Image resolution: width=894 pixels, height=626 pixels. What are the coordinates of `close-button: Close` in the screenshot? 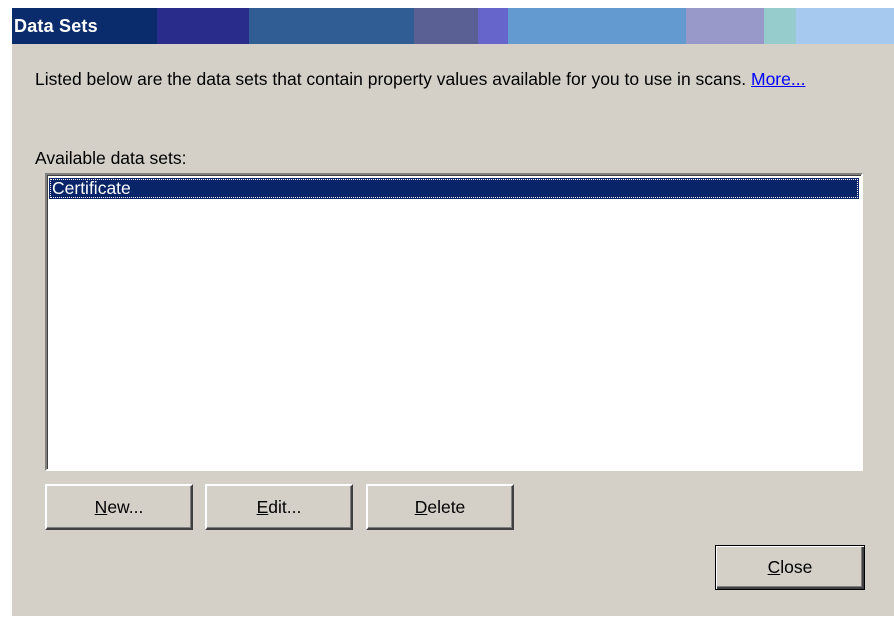 It's located at (790, 567).